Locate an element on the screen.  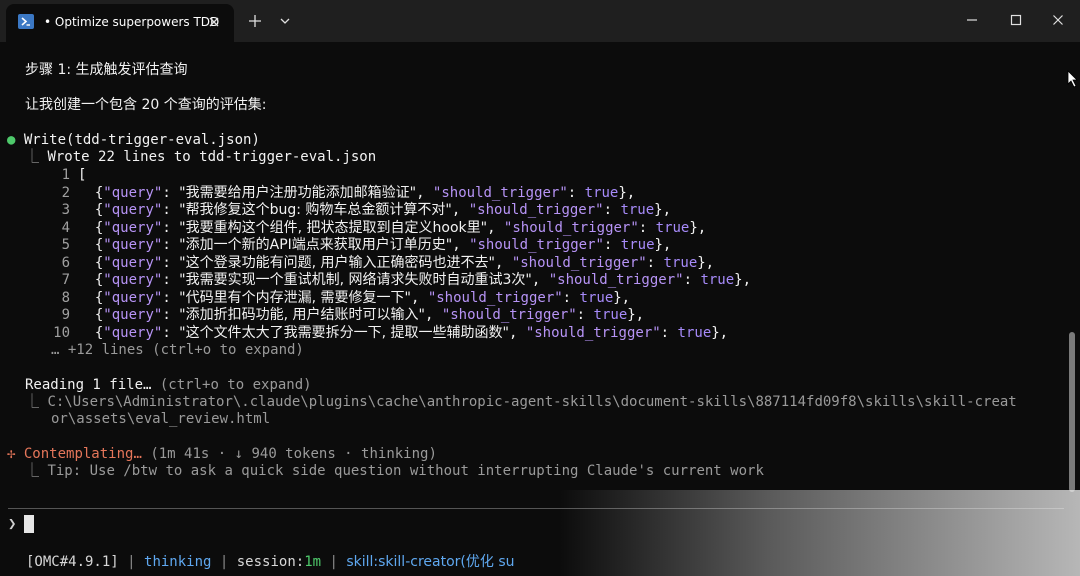
line-number: 5 is located at coordinates (65, 245).